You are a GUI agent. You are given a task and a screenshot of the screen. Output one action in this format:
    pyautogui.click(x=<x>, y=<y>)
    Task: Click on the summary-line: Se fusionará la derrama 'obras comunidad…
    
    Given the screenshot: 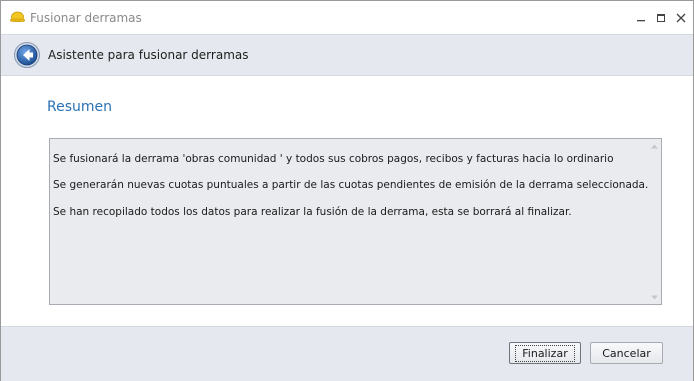 What is the action you would take?
    pyautogui.click(x=333, y=159)
    